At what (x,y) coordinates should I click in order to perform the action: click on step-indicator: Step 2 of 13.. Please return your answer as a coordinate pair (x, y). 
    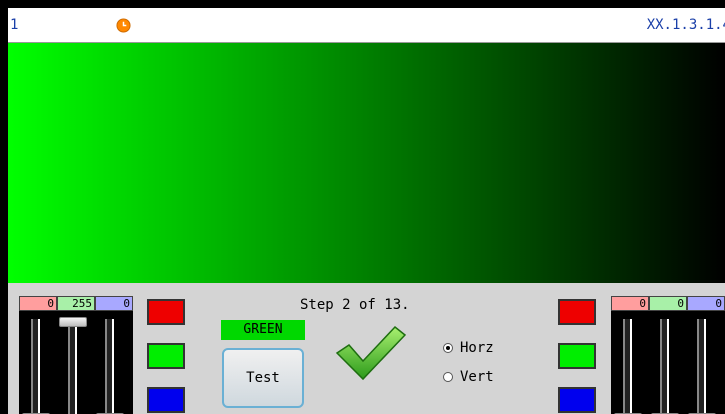
    Looking at the image, I should click on (355, 305).